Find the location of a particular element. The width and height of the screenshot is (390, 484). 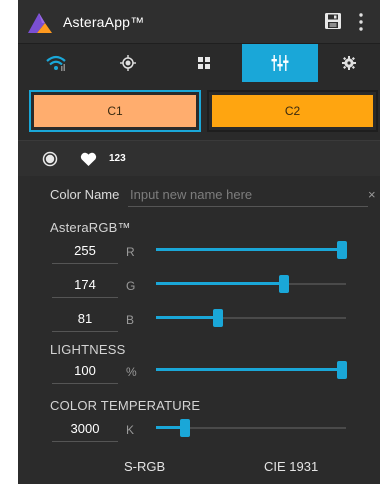

crosshair-icon is located at coordinates (128, 63).